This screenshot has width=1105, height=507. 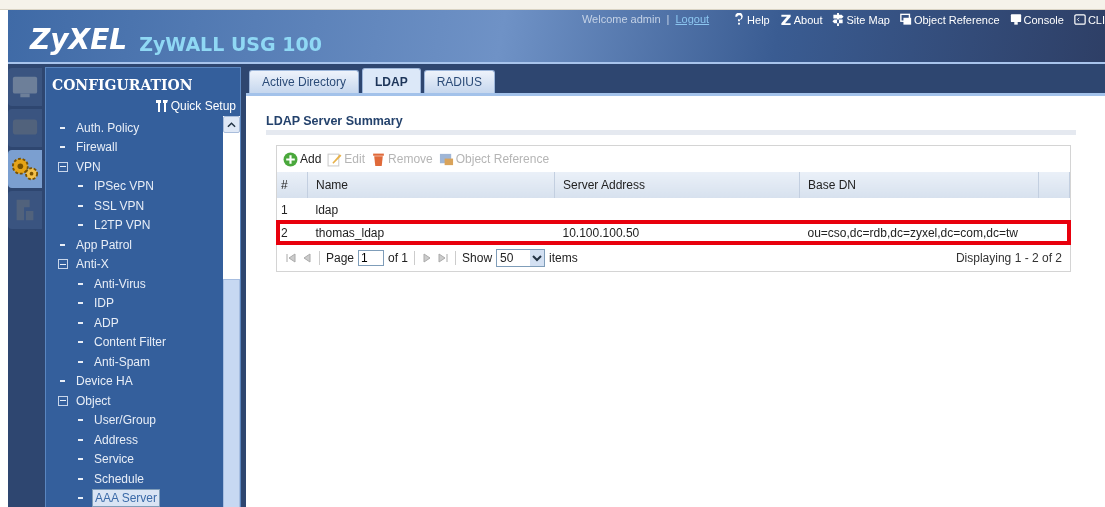 I want to click on header-link: Site Map, so click(x=861, y=19).